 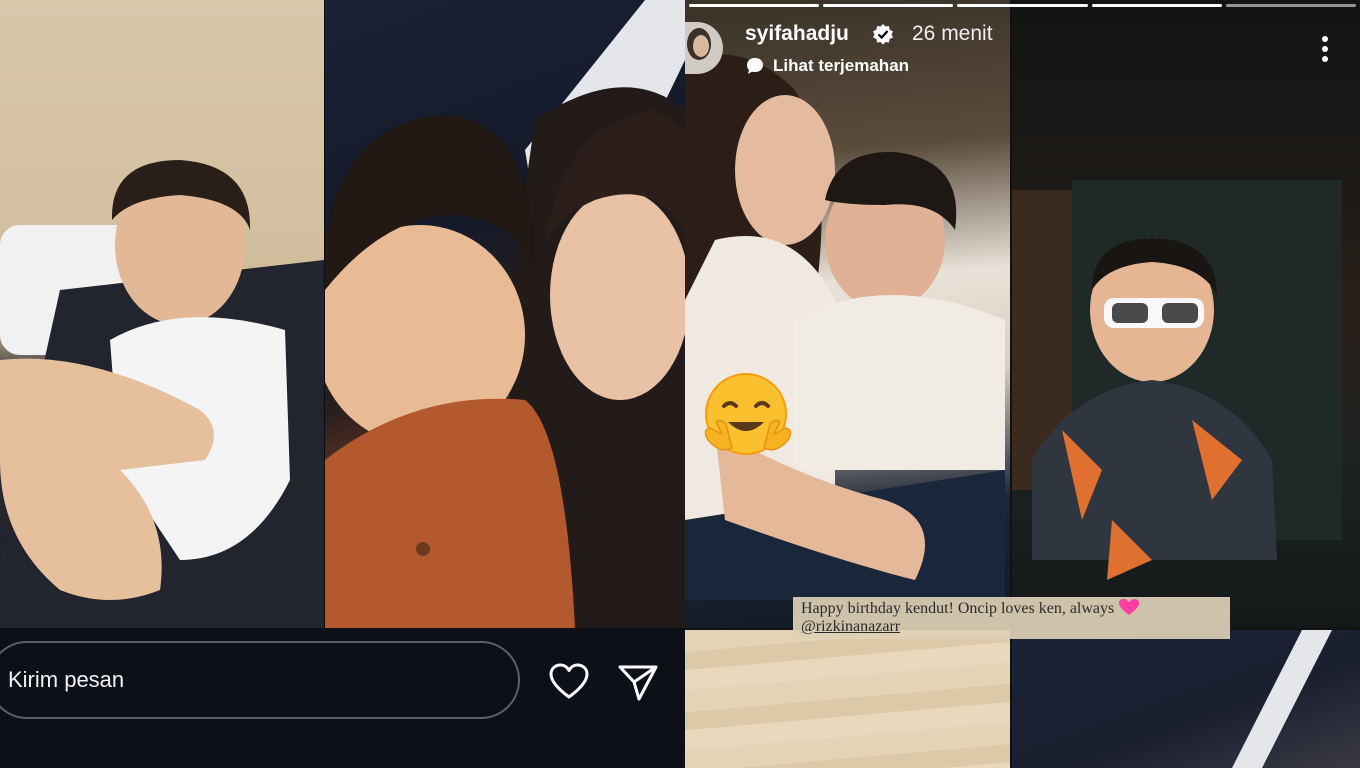 What do you see at coordinates (883, 34) in the screenshot?
I see `verified-badge-icon` at bounding box center [883, 34].